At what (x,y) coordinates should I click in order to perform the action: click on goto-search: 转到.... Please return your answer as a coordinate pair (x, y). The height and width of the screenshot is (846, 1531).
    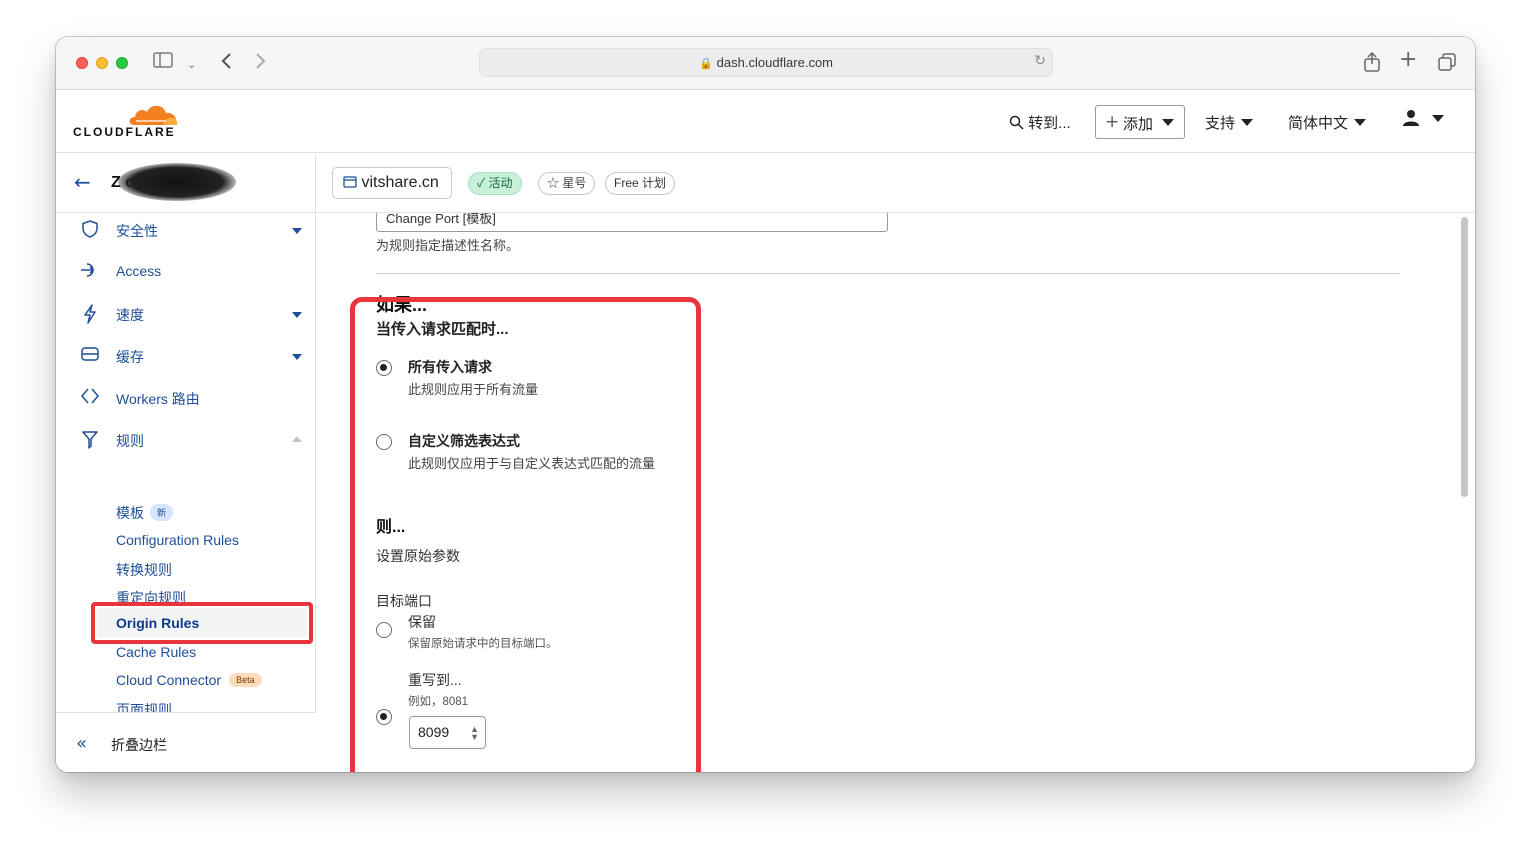
    Looking at the image, I should click on (1040, 122).